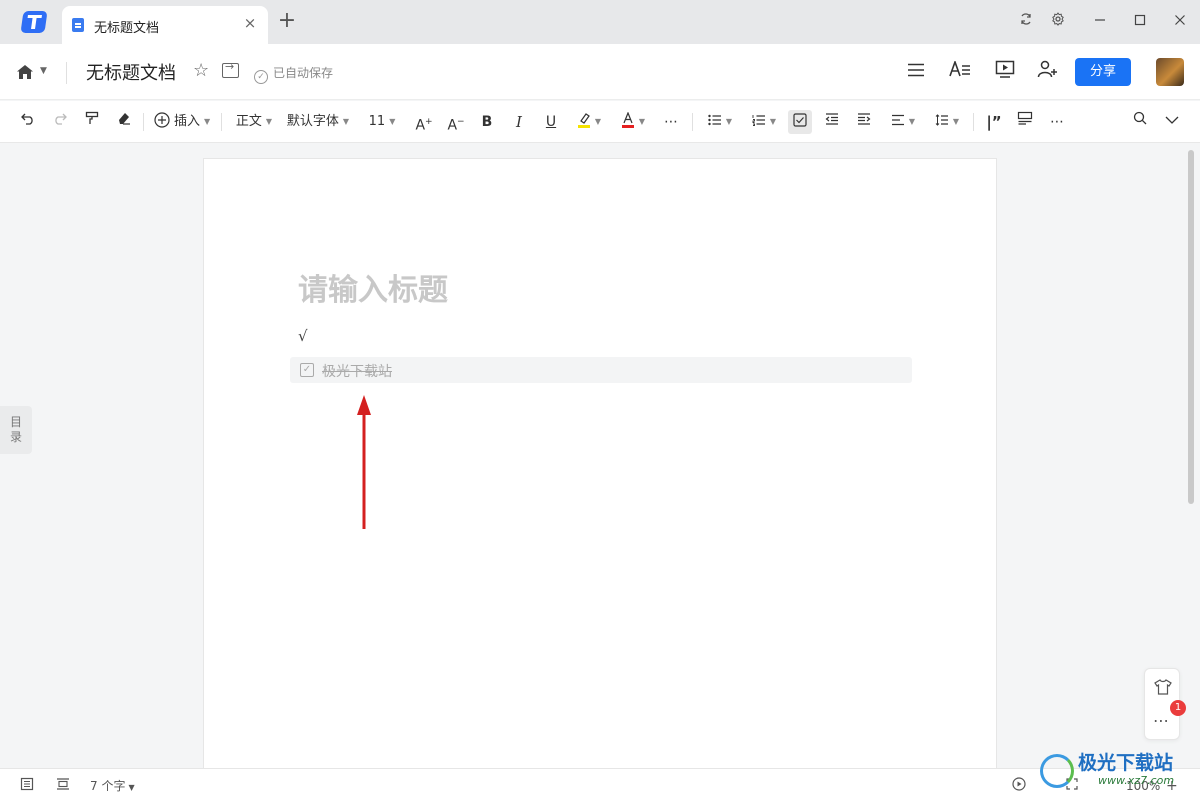  What do you see at coordinates (600, 22) in the screenshot?
I see `tab-bar: 无标题文档 × +` at bounding box center [600, 22].